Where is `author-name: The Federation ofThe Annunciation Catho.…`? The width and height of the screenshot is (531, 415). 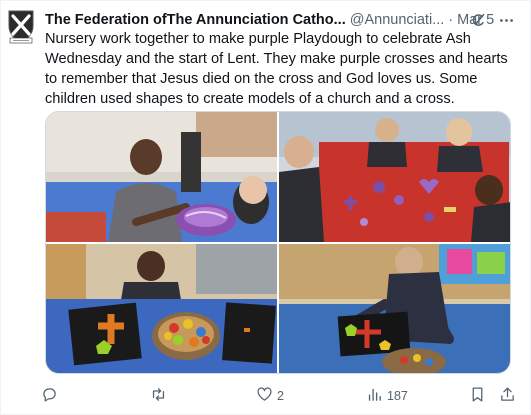
author-name: The Federation ofThe Annunciation Catho.… is located at coordinates (195, 20).